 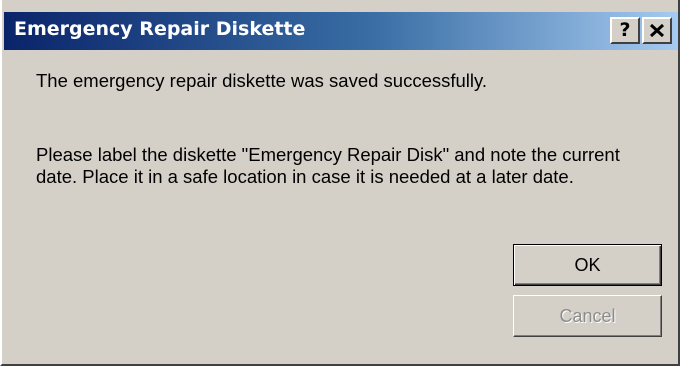 I want to click on help-button: ?, so click(x=625, y=30).